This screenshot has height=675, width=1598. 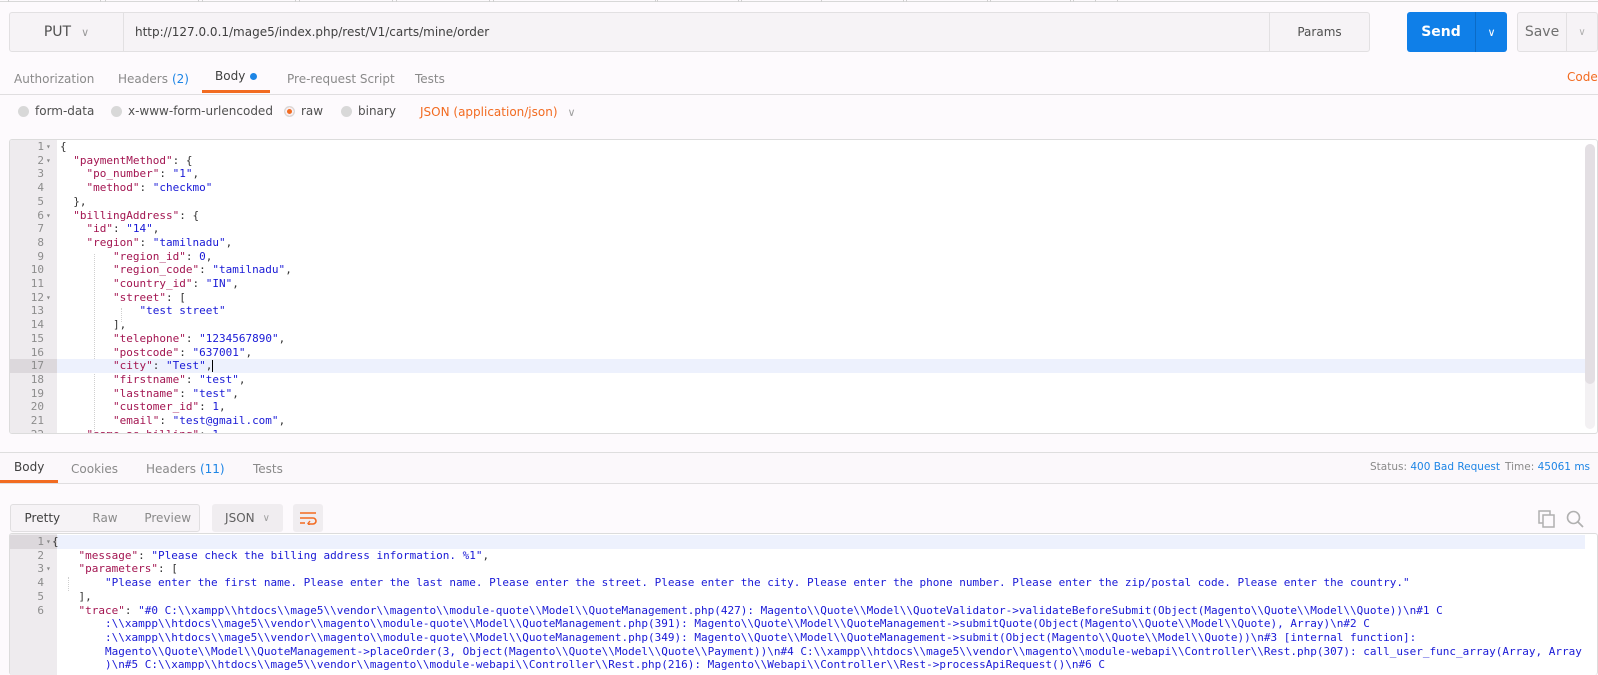 What do you see at coordinates (180, 78) in the screenshot?
I see `headers-count: (2)` at bounding box center [180, 78].